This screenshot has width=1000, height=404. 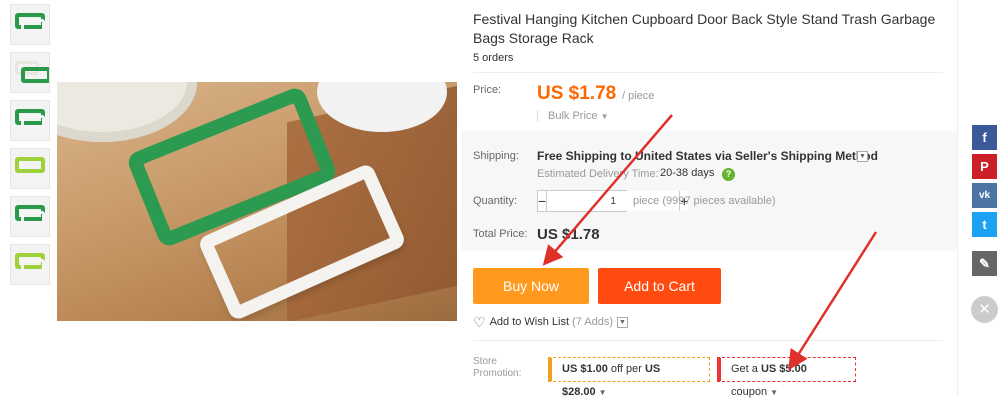 What do you see at coordinates (687, 173) in the screenshot?
I see `estimated-delivery-days: 20-38 days` at bounding box center [687, 173].